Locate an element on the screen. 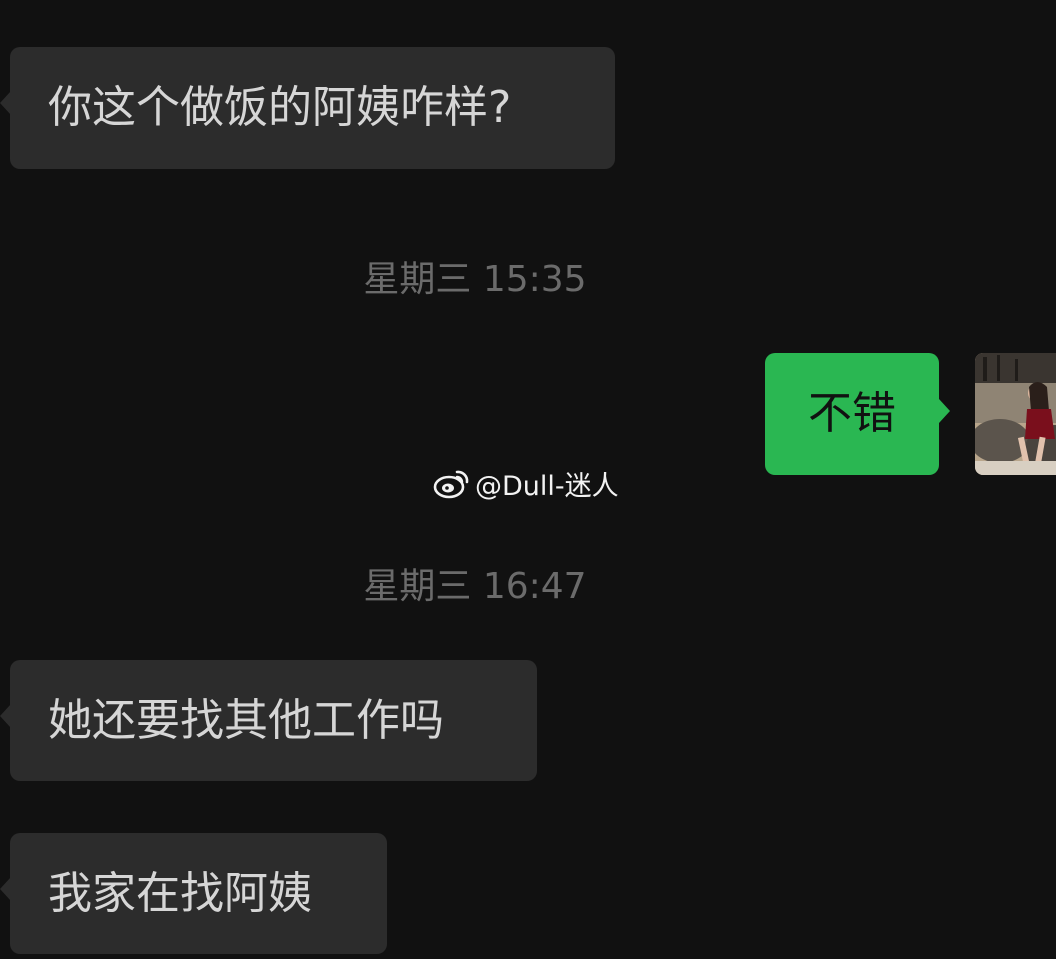 This screenshot has height=959, width=1056. incoming-message-bubble: 你这个做饭的阿姨咋样? is located at coordinates (307, 108).